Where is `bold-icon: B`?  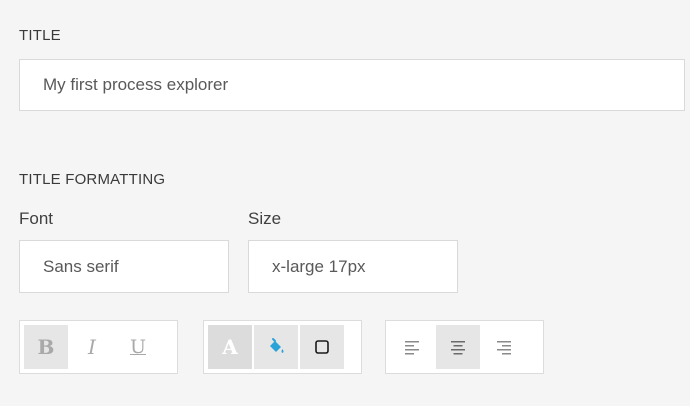
bold-icon: B is located at coordinates (46, 347).